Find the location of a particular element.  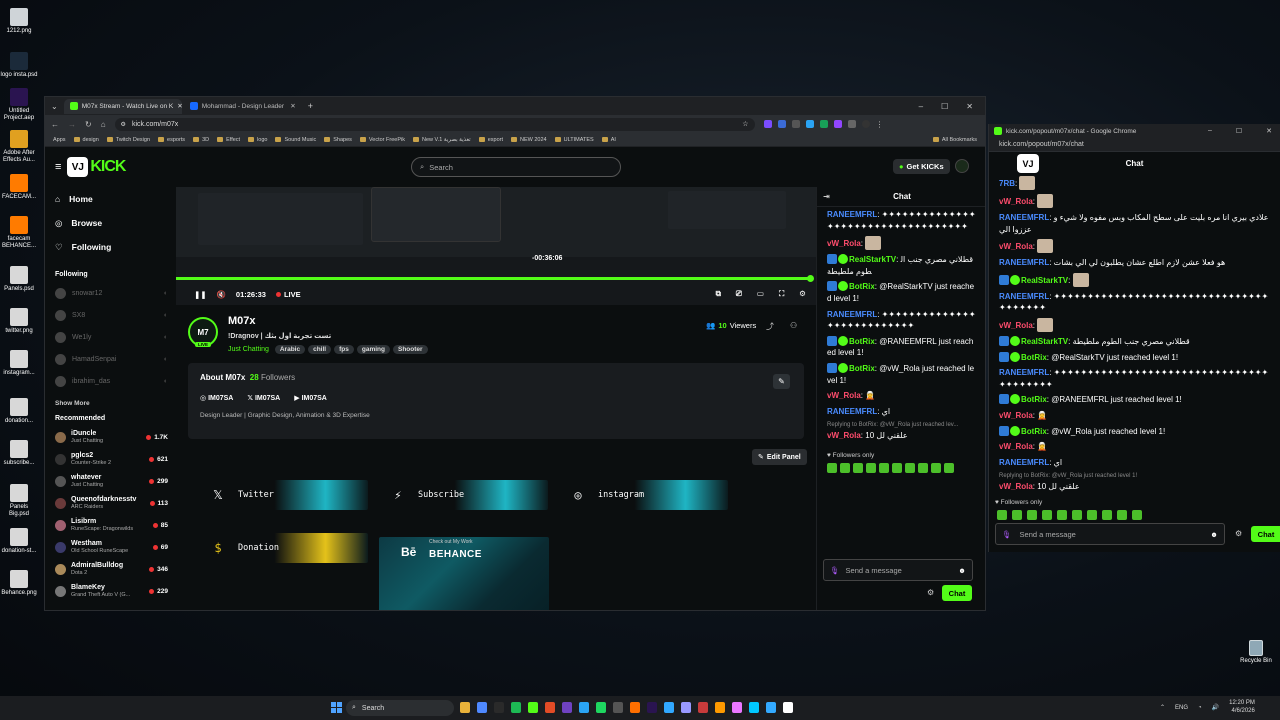

chat-input: 🎙 Send a message ☻ is located at coordinates (898, 570).